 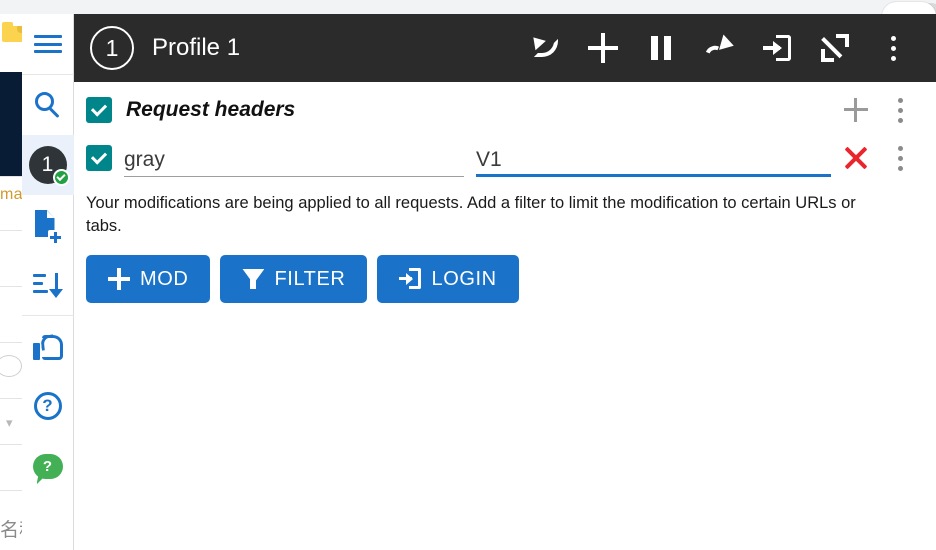 What do you see at coordinates (164, 278) in the screenshot?
I see `add-mod-button-label: MOD` at bounding box center [164, 278].